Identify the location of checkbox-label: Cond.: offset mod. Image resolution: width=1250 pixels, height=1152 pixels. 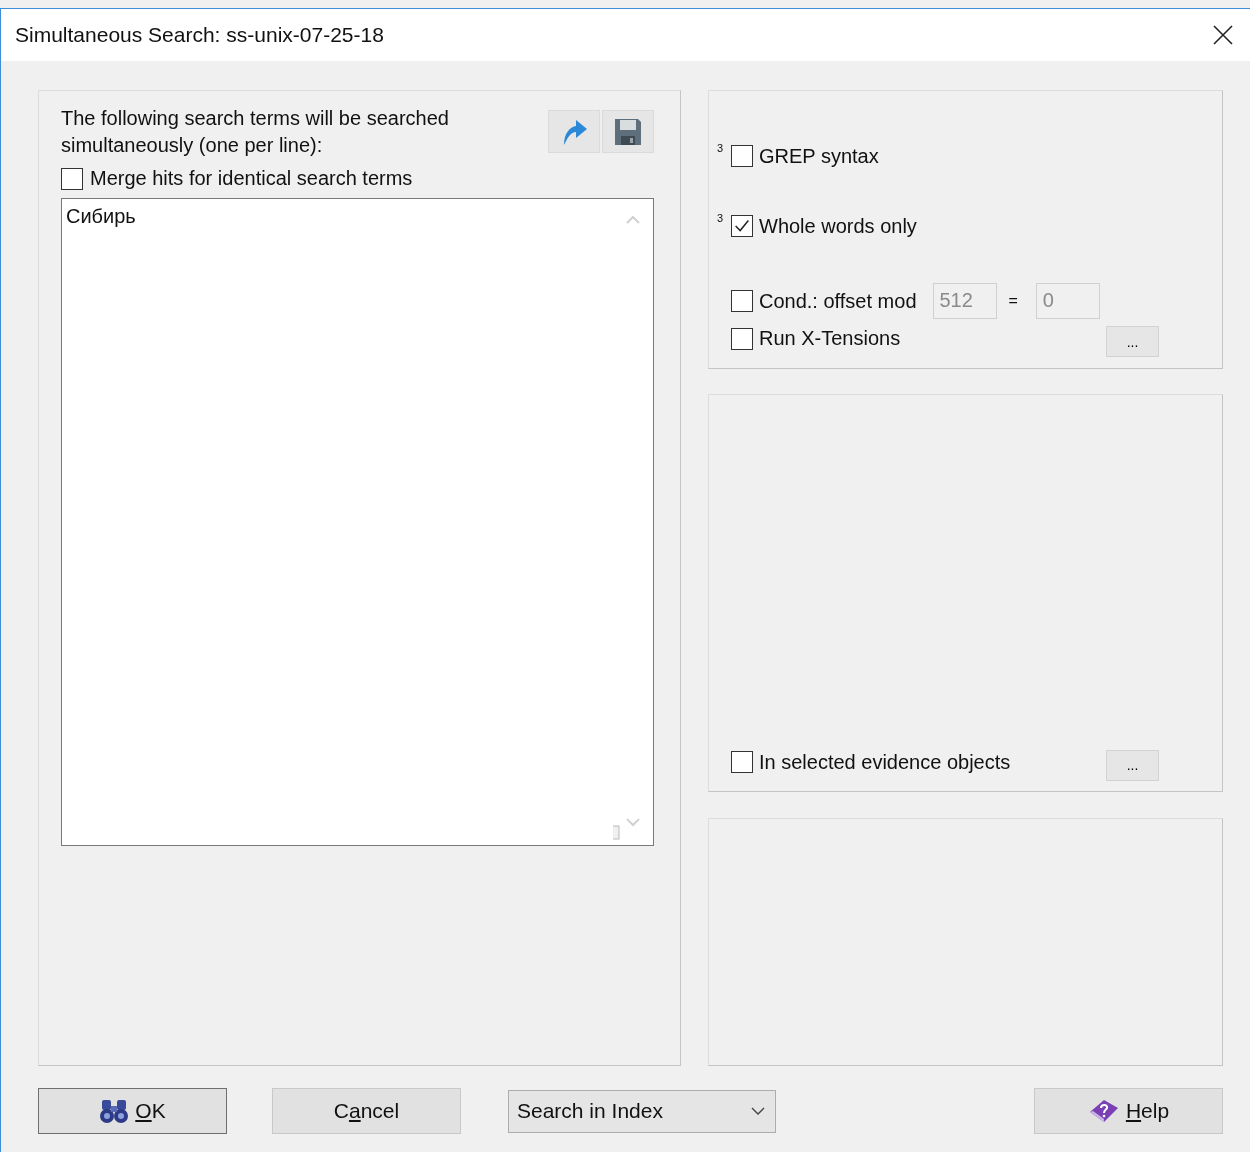
(838, 301).